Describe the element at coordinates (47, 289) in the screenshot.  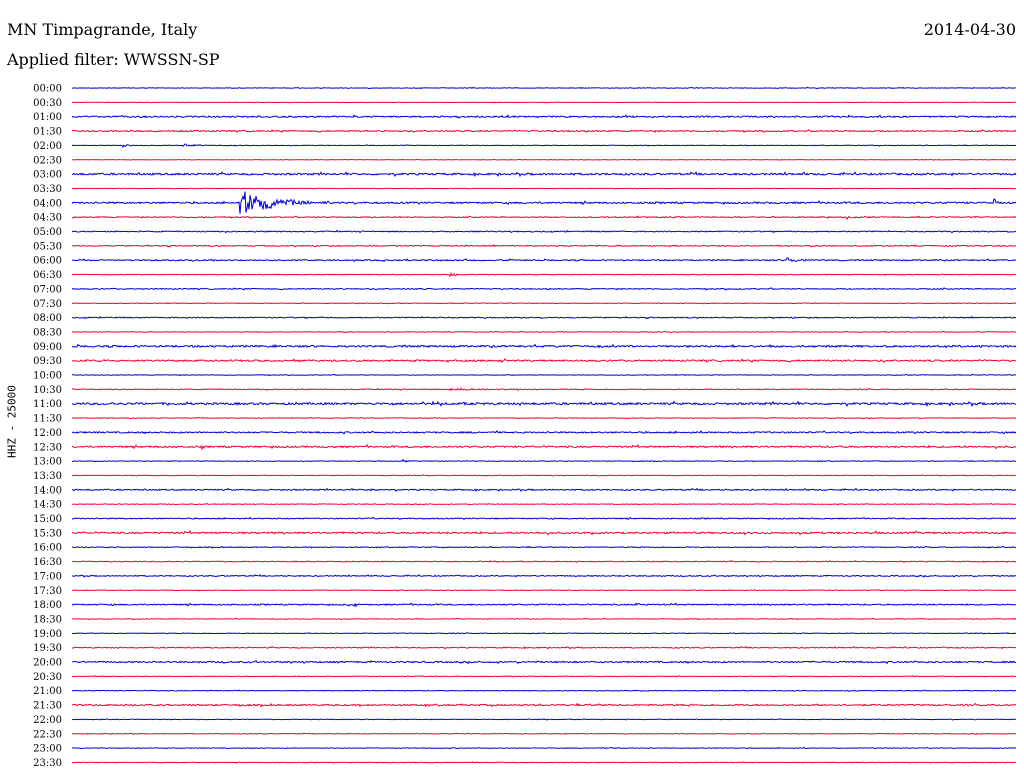
I see `time-label-0700: 07:00` at that location.